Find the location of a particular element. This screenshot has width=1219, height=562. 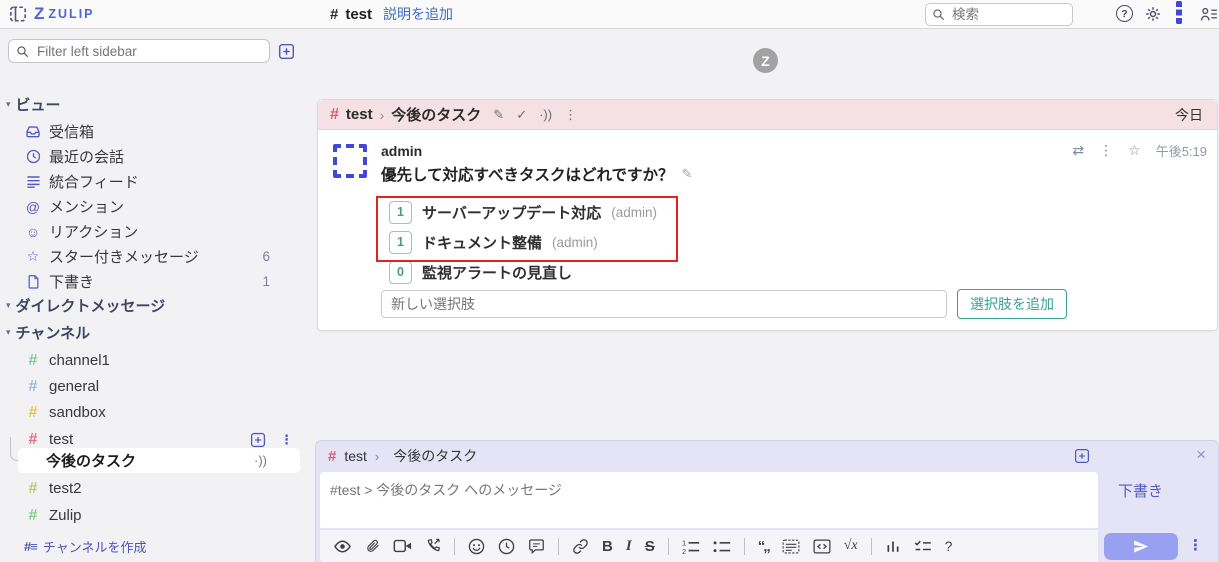

send-options-kebab-icon: ⋮ is located at coordinates (1195, 545).